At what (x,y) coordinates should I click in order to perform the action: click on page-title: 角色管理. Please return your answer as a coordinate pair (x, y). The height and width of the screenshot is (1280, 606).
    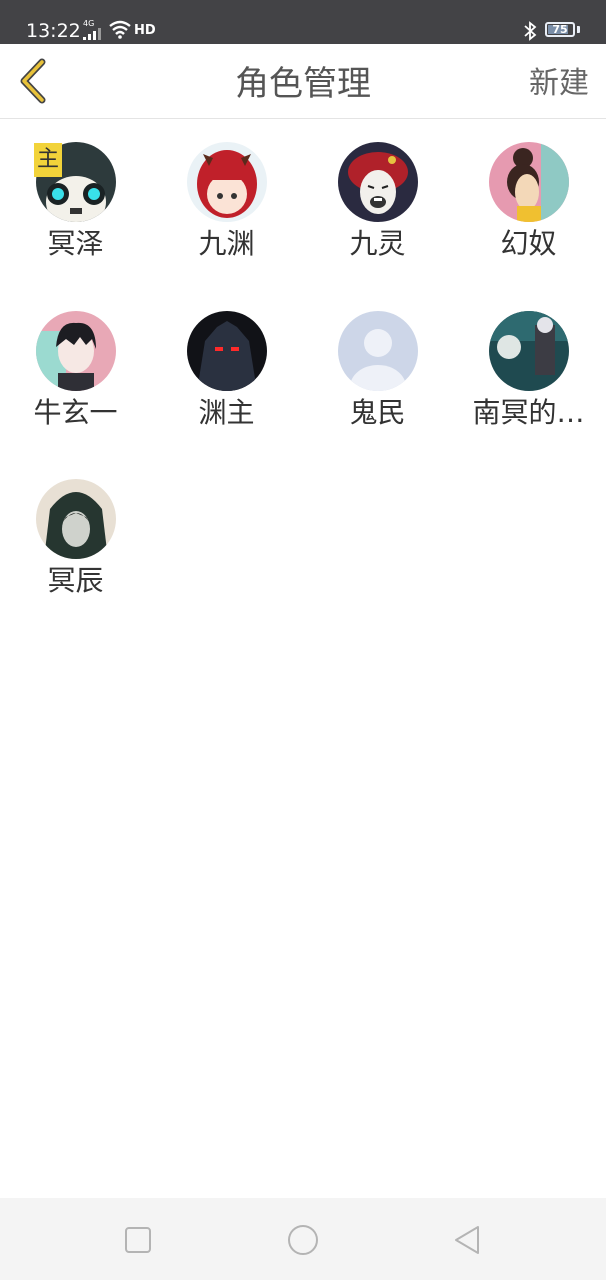
    Looking at the image, I should click on (303, 84).